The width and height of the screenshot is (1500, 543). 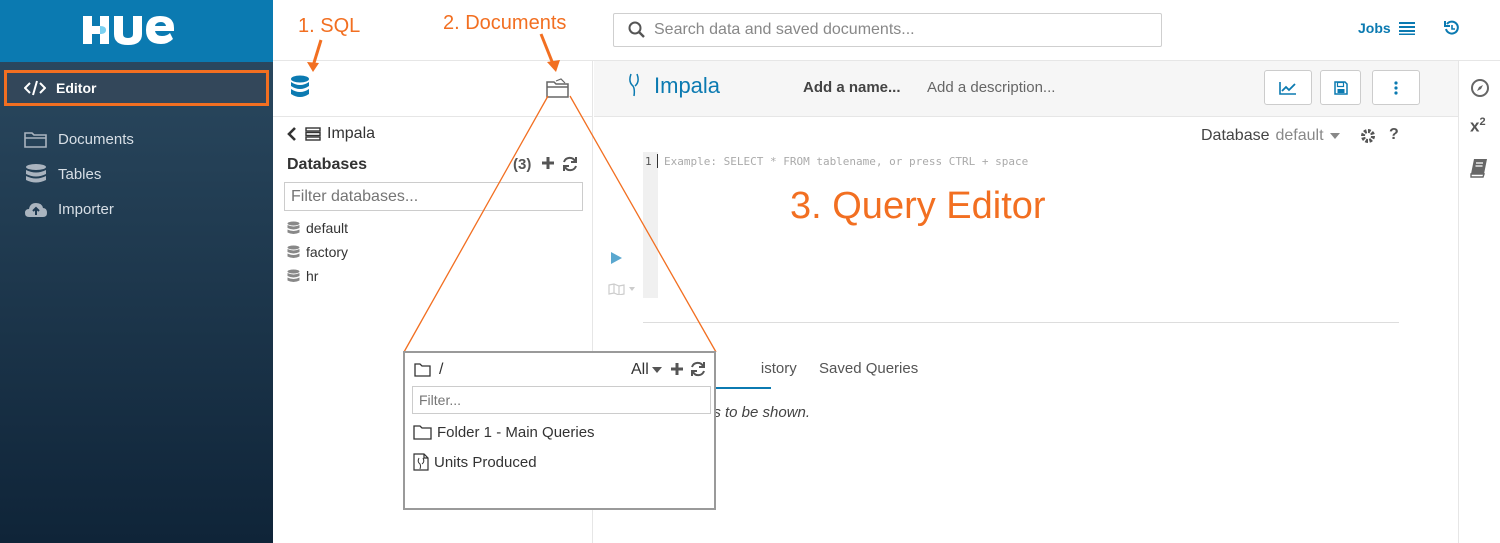 I want to click on hue-logo, so click(x=135, y=32).